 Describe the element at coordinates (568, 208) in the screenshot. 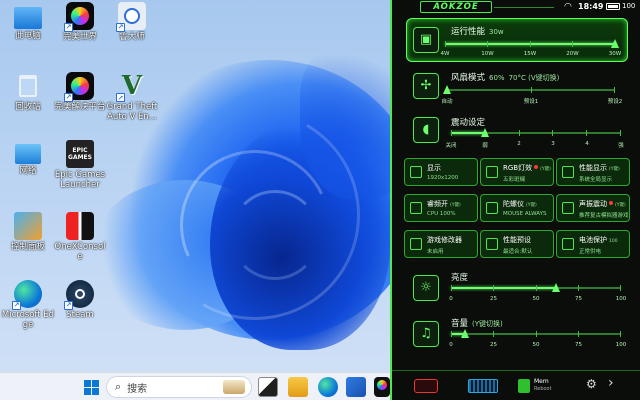

I see `sound-vibration-icon` at that location.